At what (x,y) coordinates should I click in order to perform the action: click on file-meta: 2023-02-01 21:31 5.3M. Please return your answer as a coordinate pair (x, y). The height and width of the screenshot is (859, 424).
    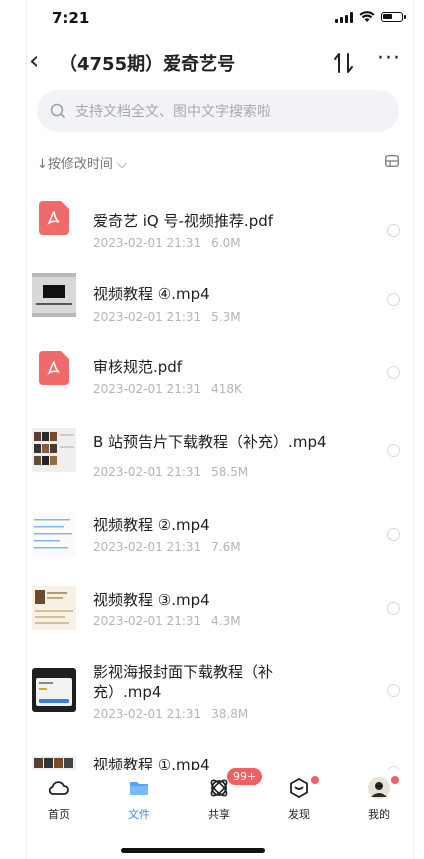
    Looking at the image, I should click on (167, 317).